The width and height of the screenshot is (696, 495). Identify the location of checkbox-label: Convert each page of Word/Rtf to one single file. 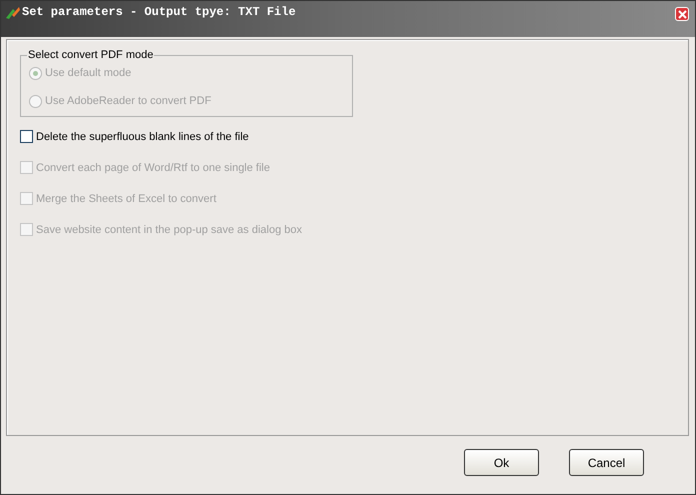
(153, 168).